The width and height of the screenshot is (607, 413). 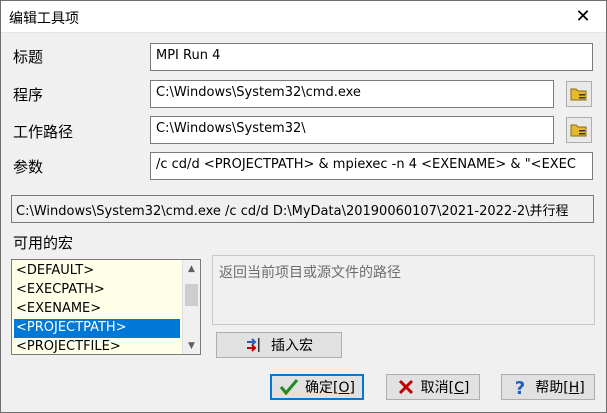 I want to click on workdir-input: C:\Windows\System32\, so click(x=352, y=130).